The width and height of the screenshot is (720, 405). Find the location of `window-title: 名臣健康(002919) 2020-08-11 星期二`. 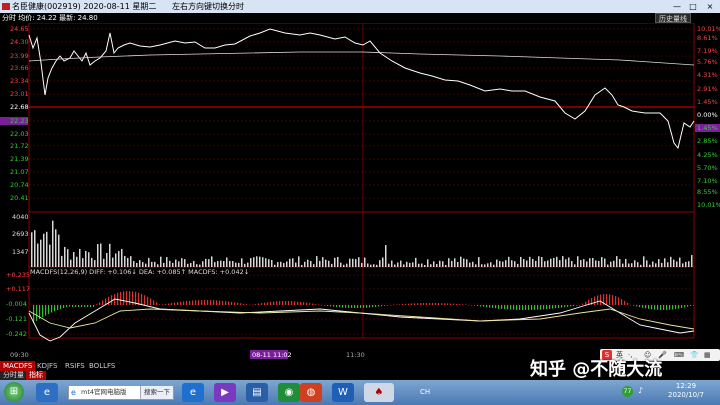

window-title: 名臣健康(002919) 2020-08-11 星期二 is located at coordinates (84, 6).